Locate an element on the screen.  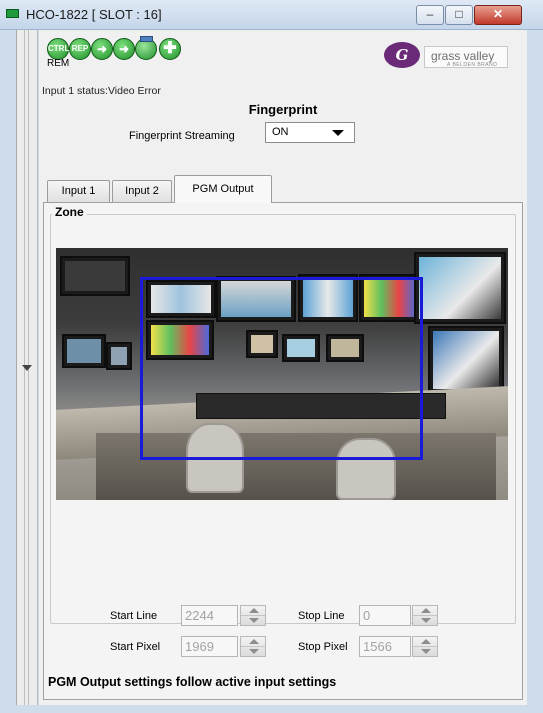
app-icon is located at coordinates (12, 13).